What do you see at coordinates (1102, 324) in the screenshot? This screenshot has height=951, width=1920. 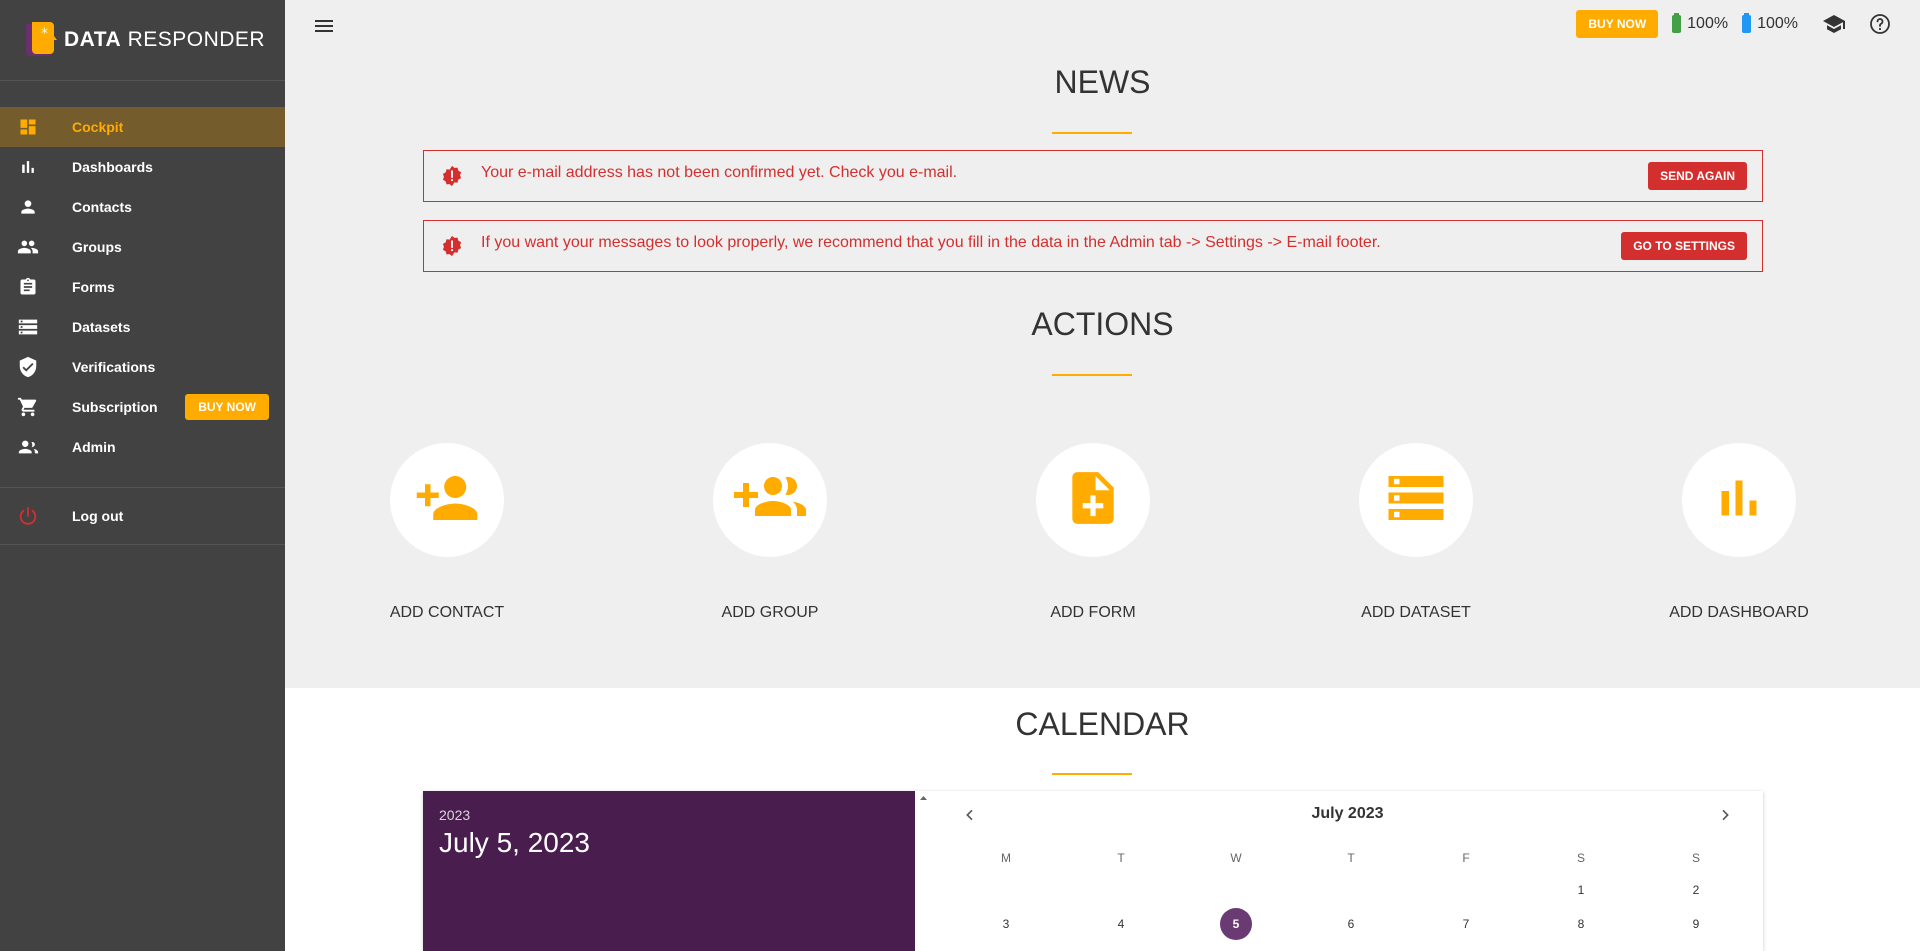 I see `actions-title: ACTIONS` at bounding box center [1102, 324].